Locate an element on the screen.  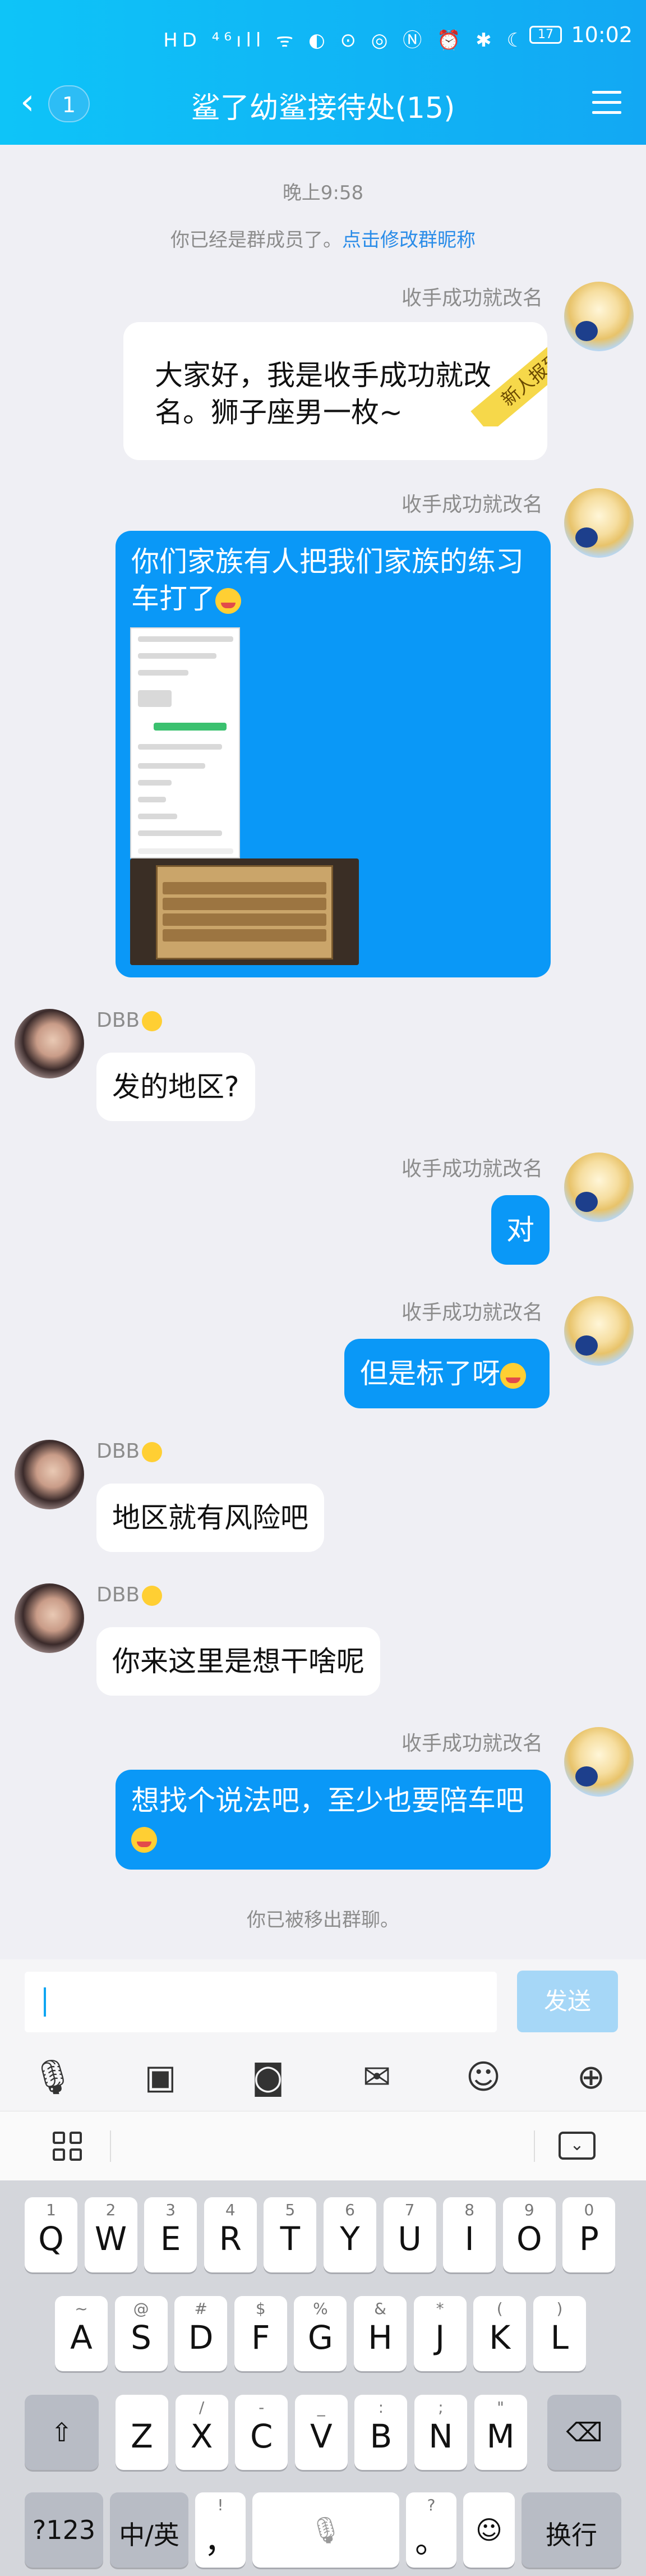
key-g: % G is located at coordinates (320, 2333).